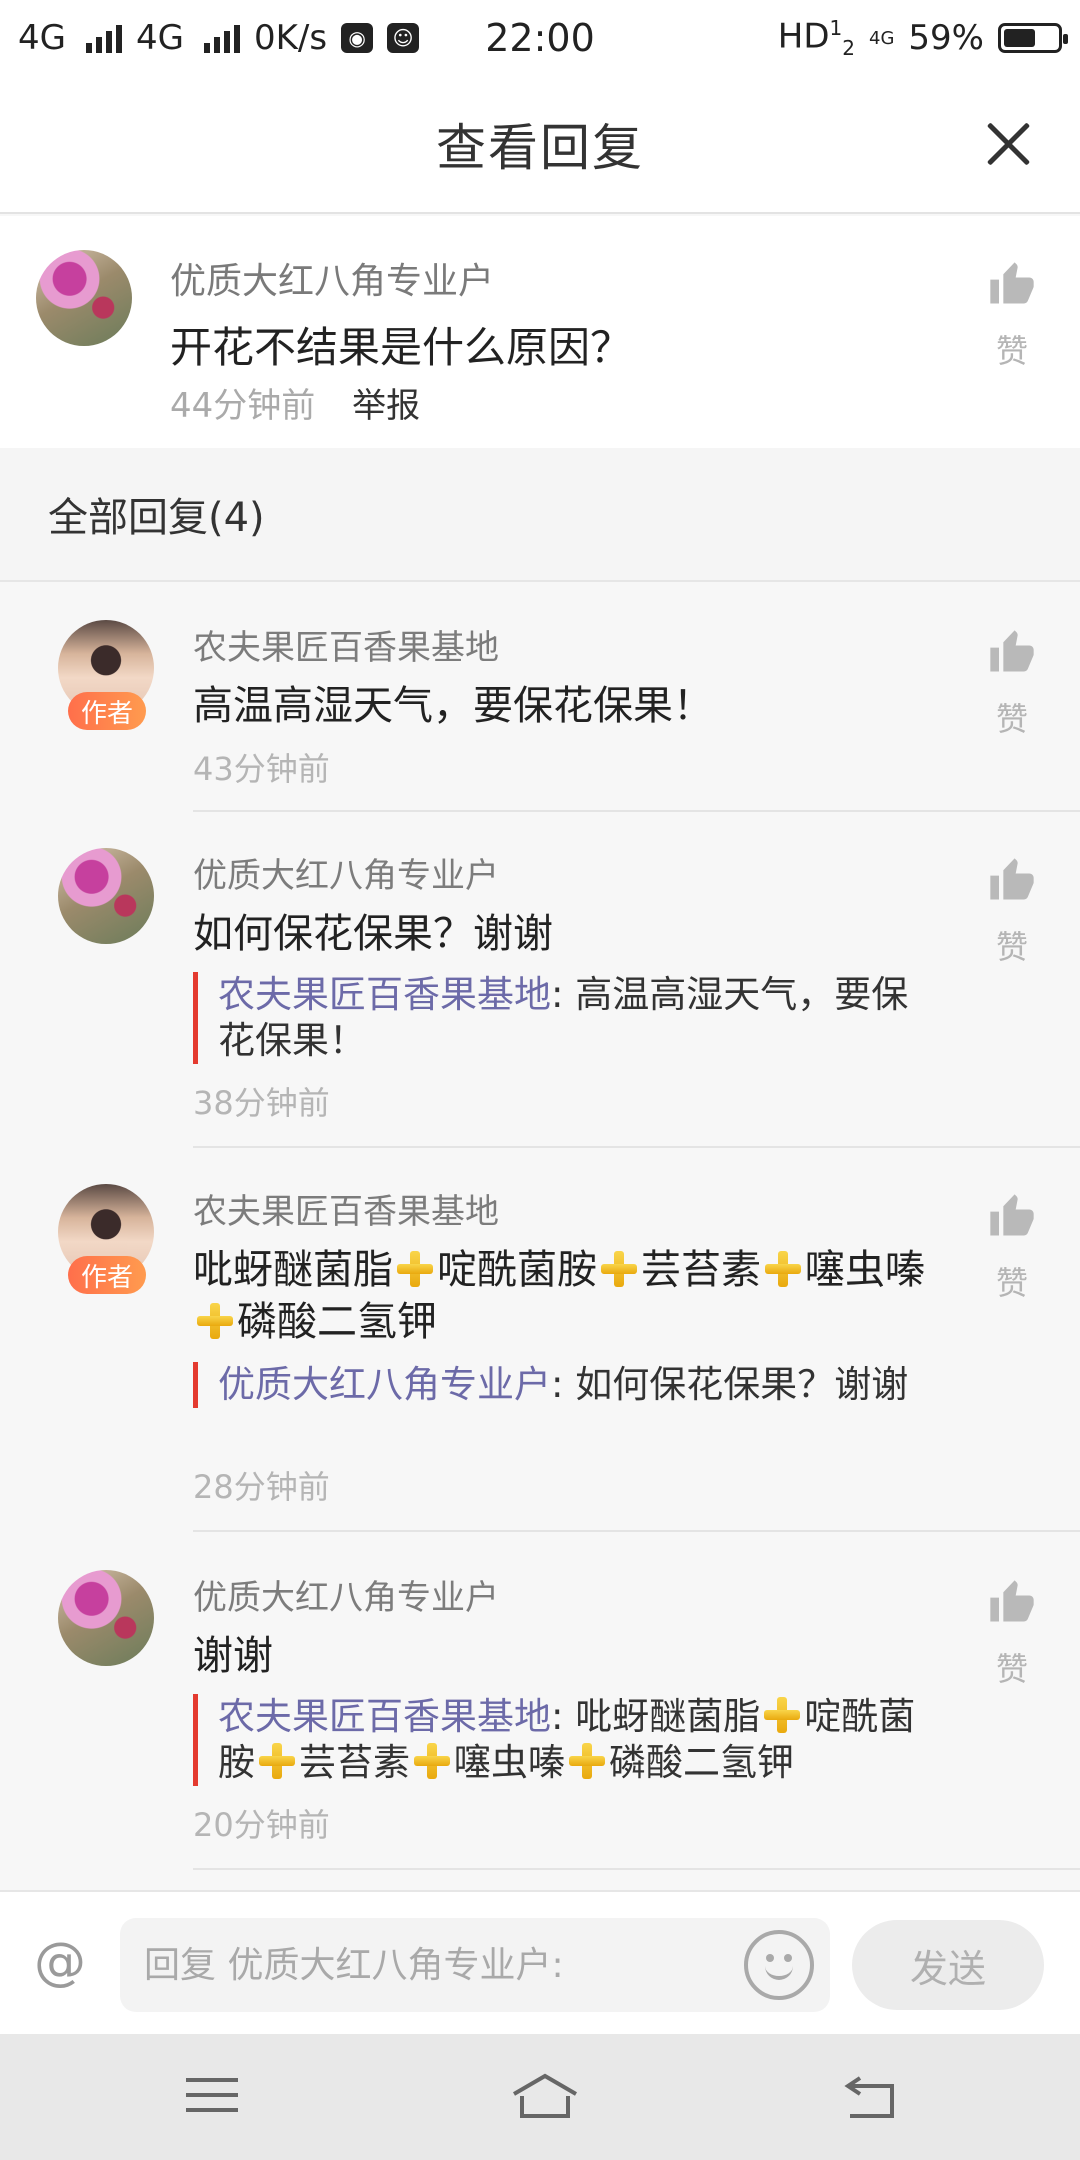 Image resolution: width=1080 pixels, height=2160 pixels. Describe the element at coordinates (545, 2097) in the screenshot. I see `home-icon` at that location.